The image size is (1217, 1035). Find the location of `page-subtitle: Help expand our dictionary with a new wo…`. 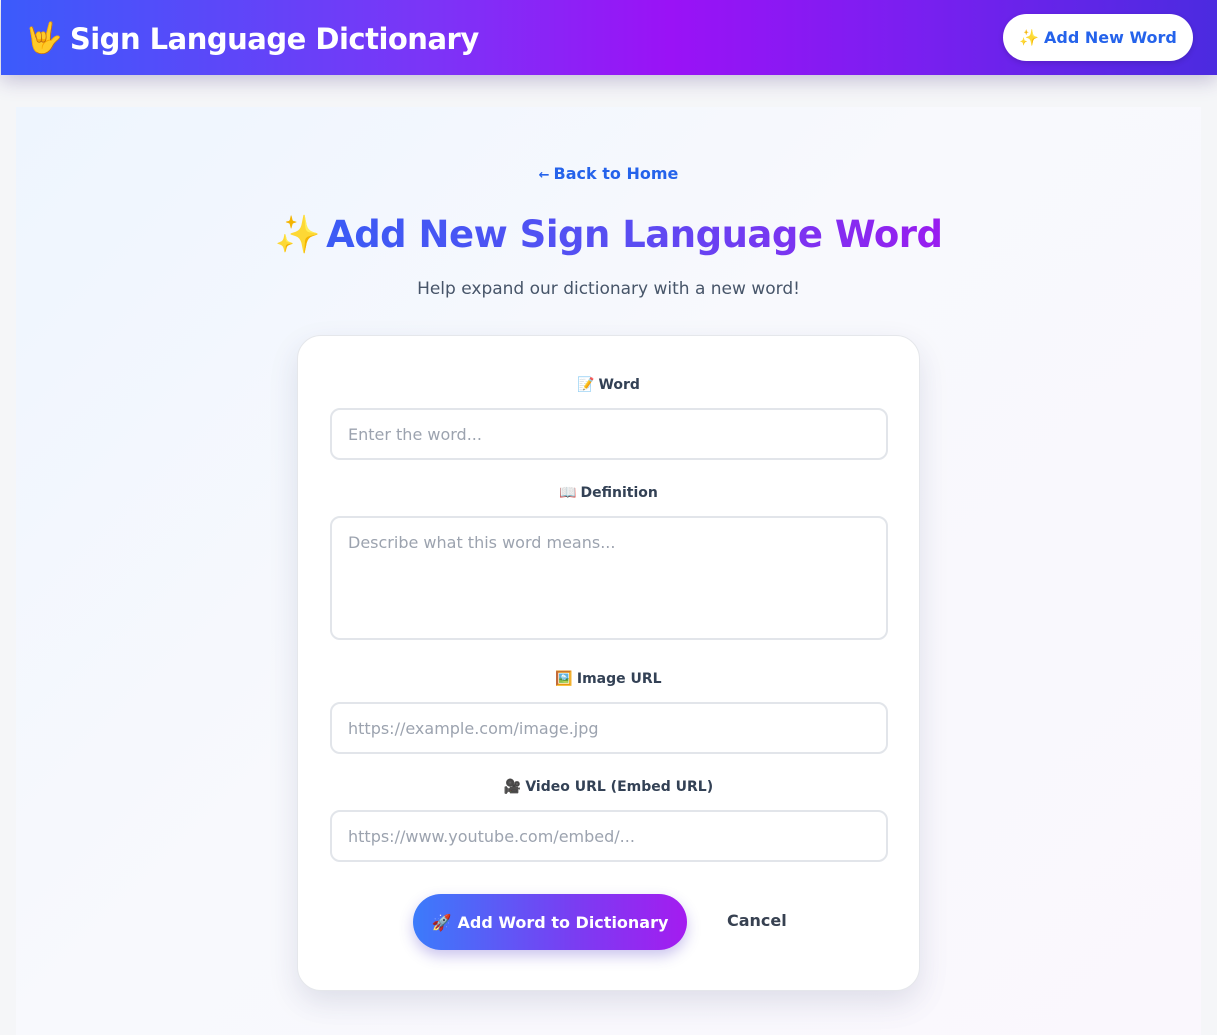

page-subtitle: Help expand our dictionary with a new wo… is located at coordinates (608, 289).